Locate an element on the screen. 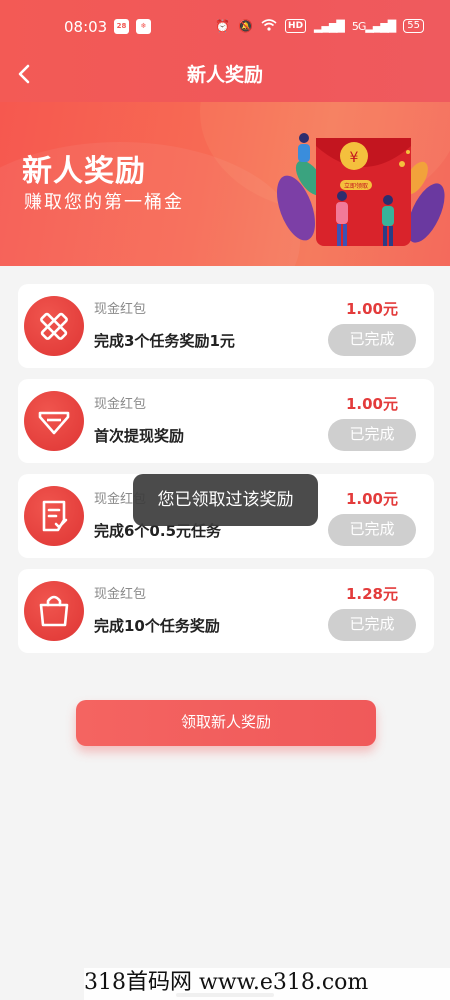 This screenshot has width=450, height=1000. toast-message: 您已领取过该奖励 is located at coordinates (225, 500).